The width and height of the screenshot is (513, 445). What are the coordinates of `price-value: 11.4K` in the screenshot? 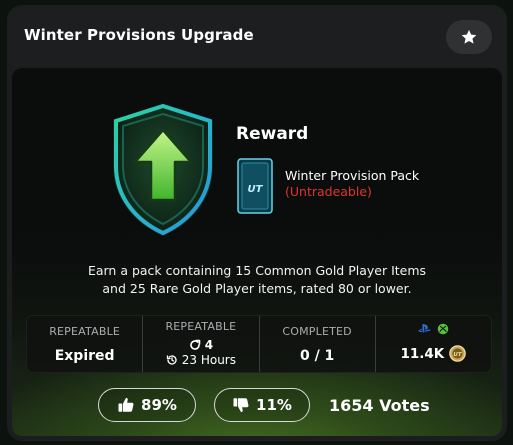 It's located at (422, 353).